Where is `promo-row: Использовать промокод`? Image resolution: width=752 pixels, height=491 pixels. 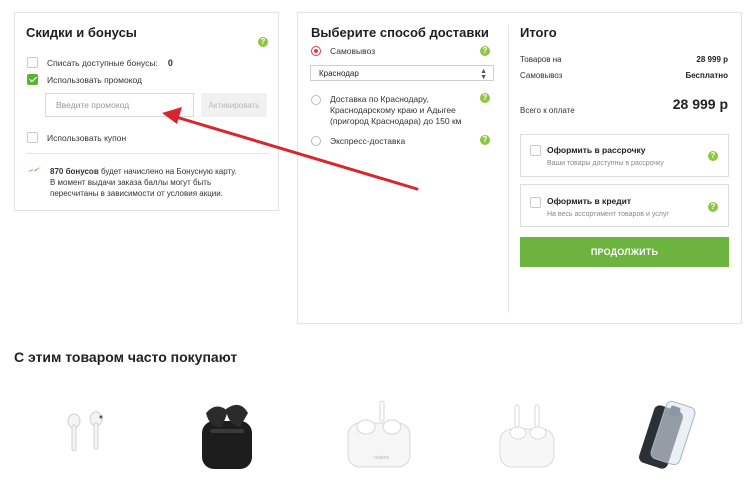
promo-row: Использовать промокод is located at coordinates (84, 79).